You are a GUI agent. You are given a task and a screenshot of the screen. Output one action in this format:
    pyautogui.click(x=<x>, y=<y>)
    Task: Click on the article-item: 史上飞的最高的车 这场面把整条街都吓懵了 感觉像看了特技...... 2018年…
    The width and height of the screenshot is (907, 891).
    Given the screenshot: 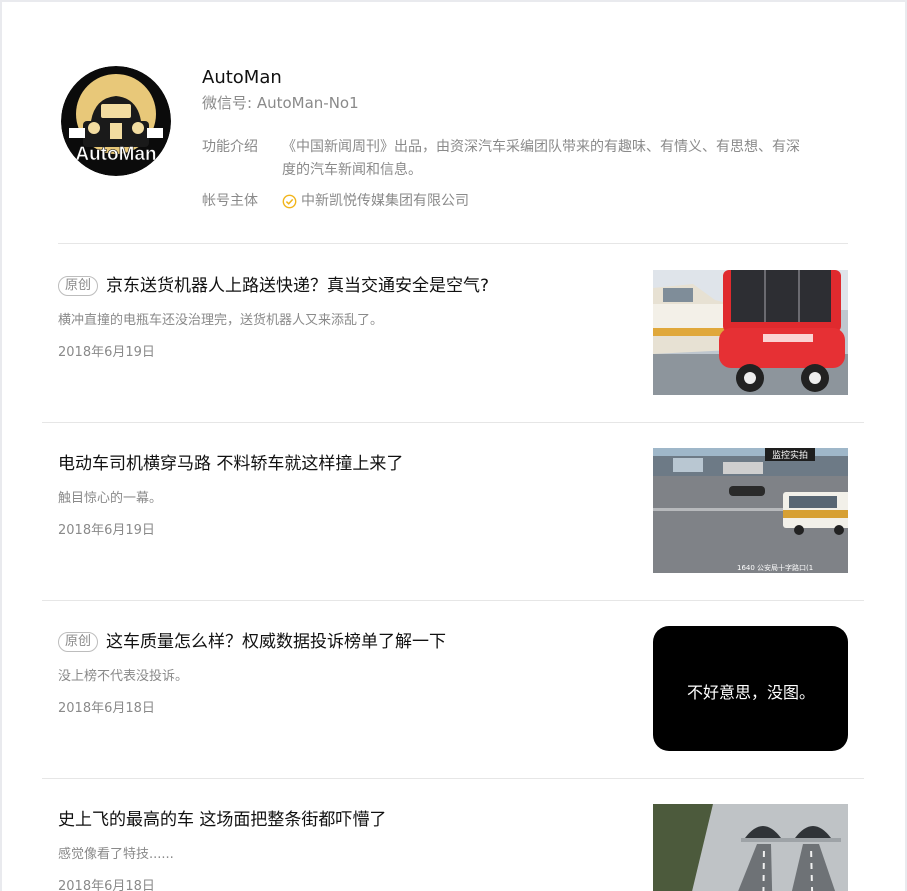 What is the action you would take?
    pyautogui.click(x=453, y=847)
    